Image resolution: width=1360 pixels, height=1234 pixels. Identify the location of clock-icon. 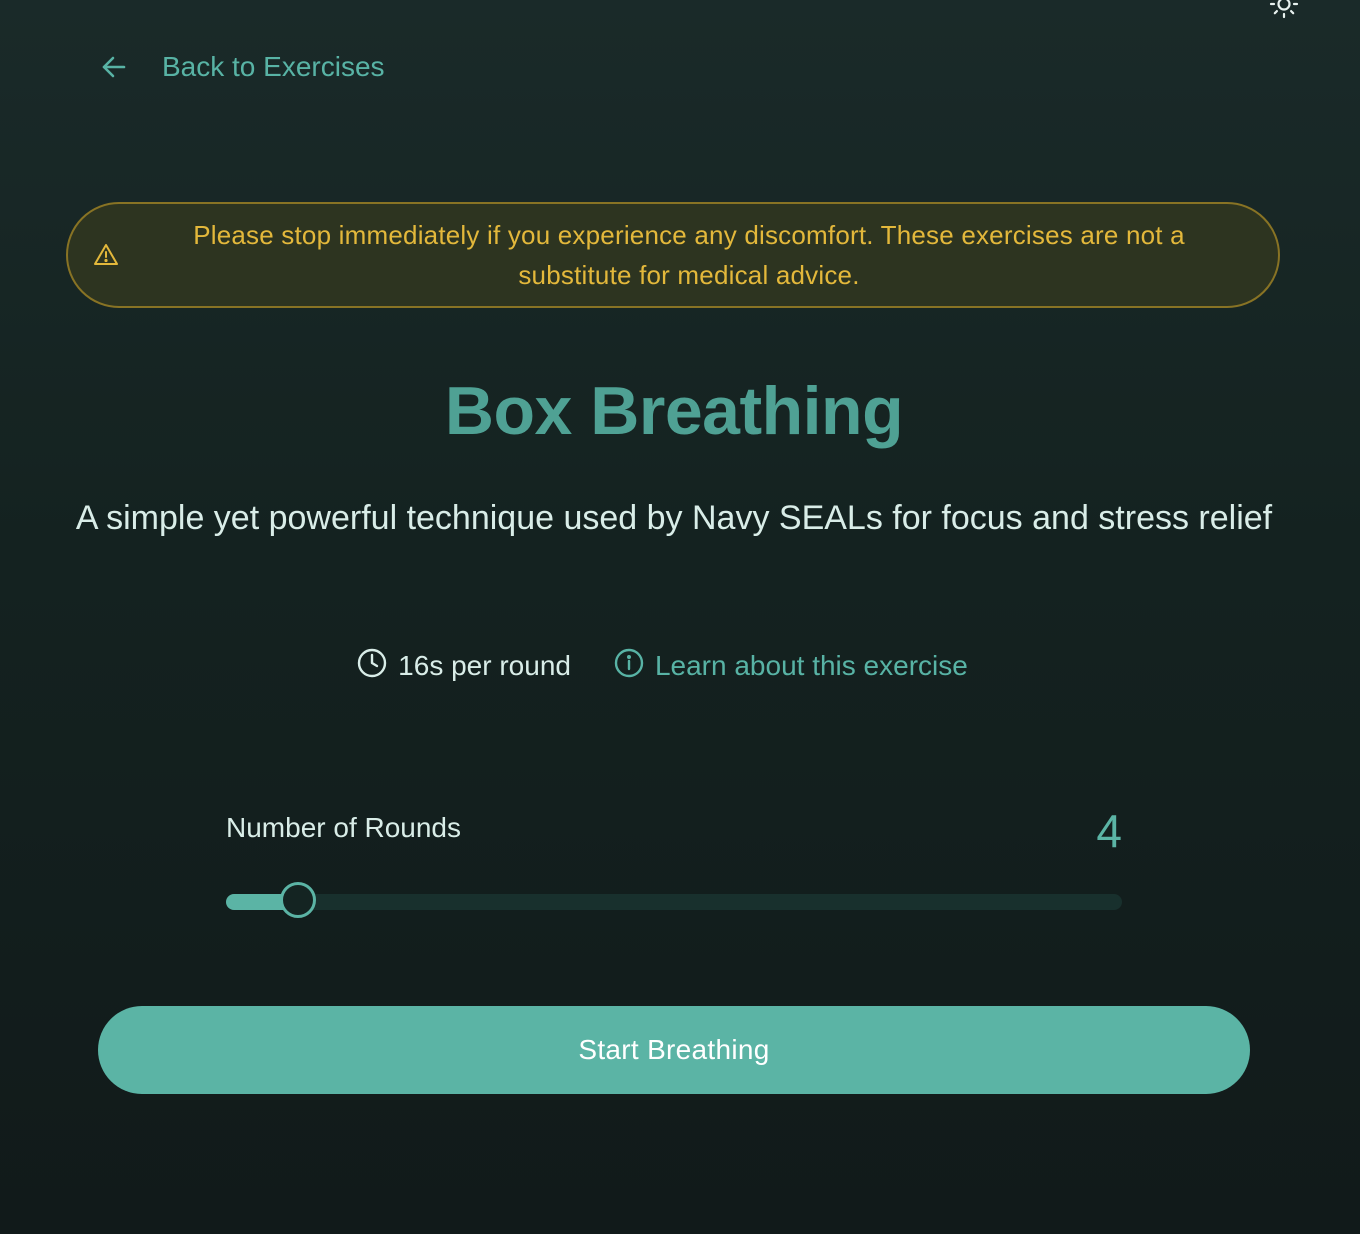
(372, 666).